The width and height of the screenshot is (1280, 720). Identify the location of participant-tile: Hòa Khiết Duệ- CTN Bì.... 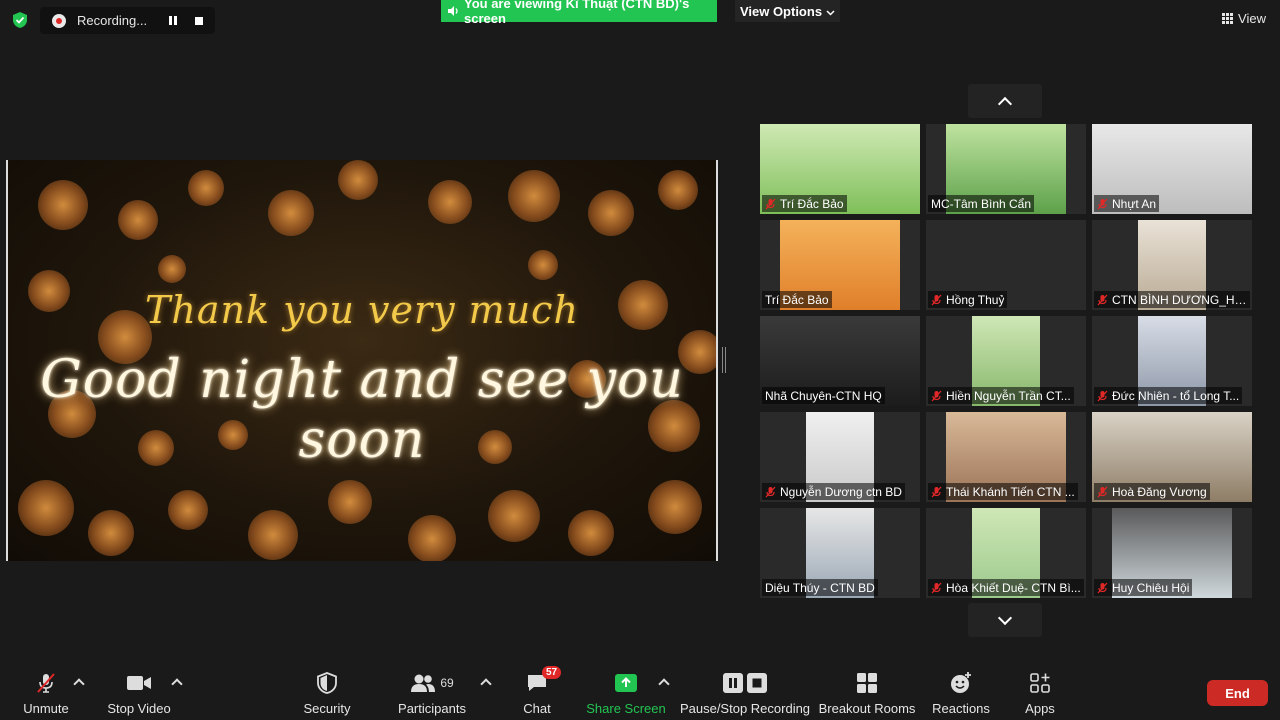
(1006, 553).